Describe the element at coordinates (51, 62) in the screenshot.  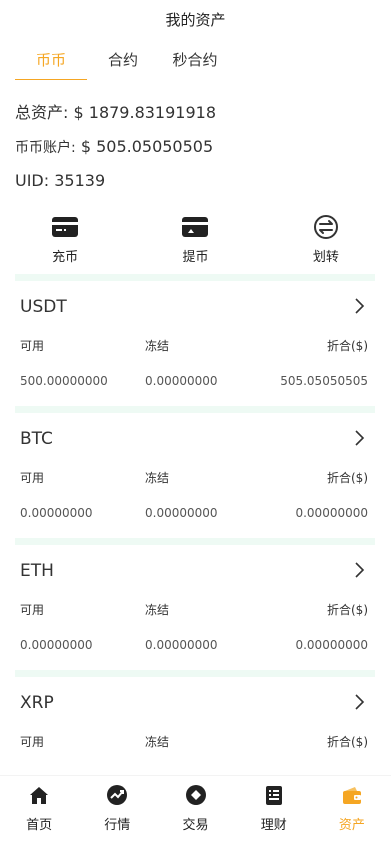
I see `tab-spot: 币币` at that location.